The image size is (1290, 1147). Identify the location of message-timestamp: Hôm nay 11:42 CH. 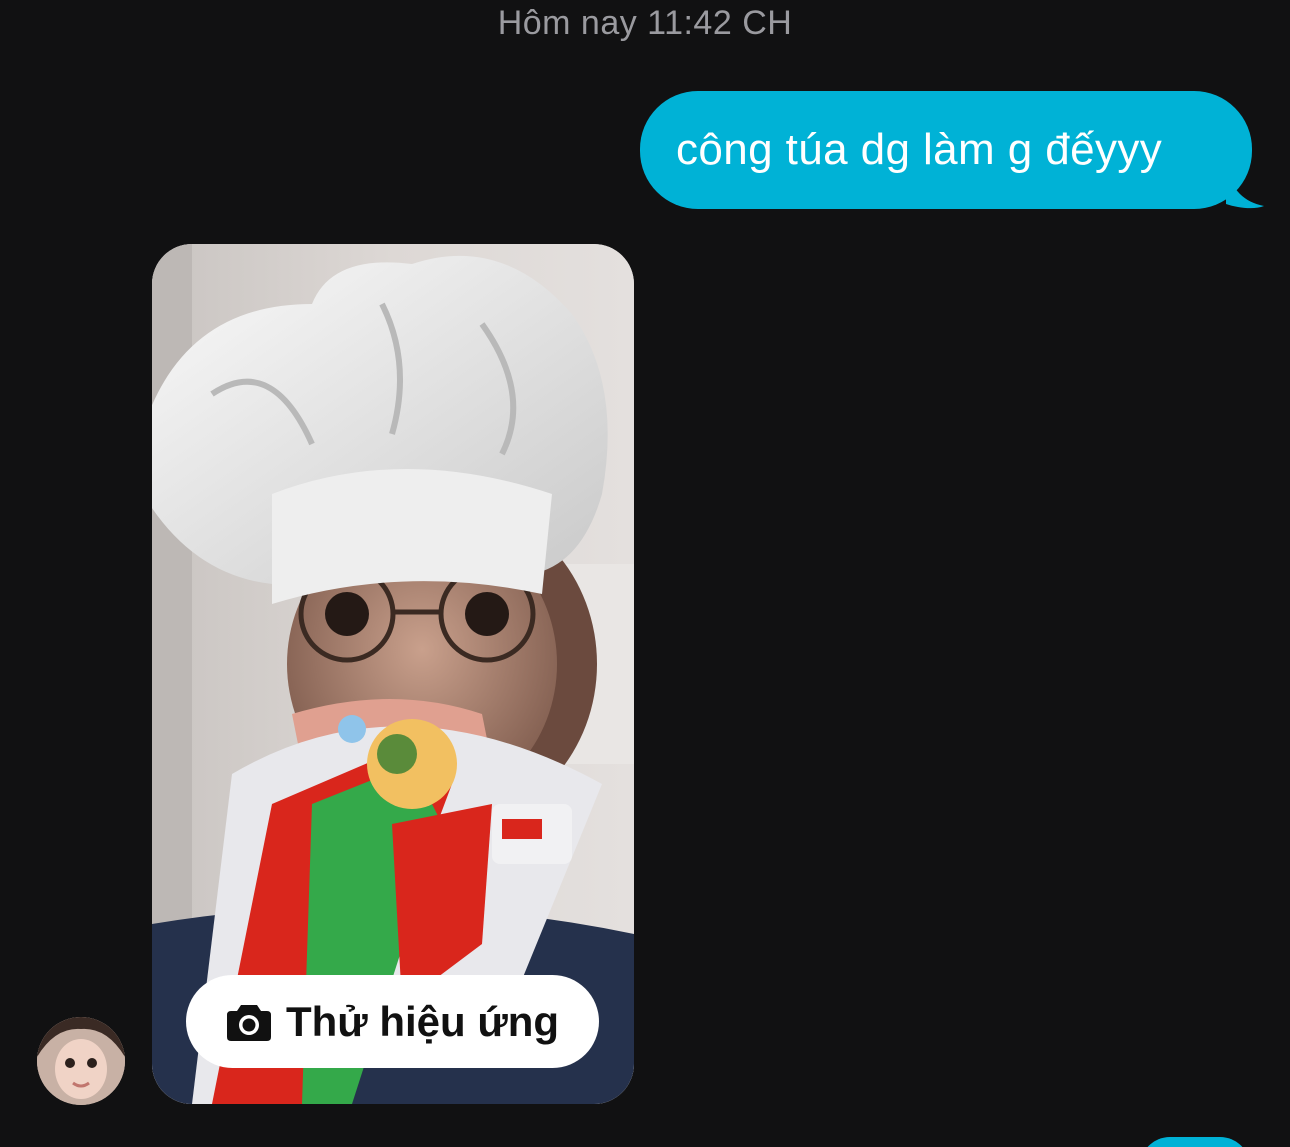
(645, 23).